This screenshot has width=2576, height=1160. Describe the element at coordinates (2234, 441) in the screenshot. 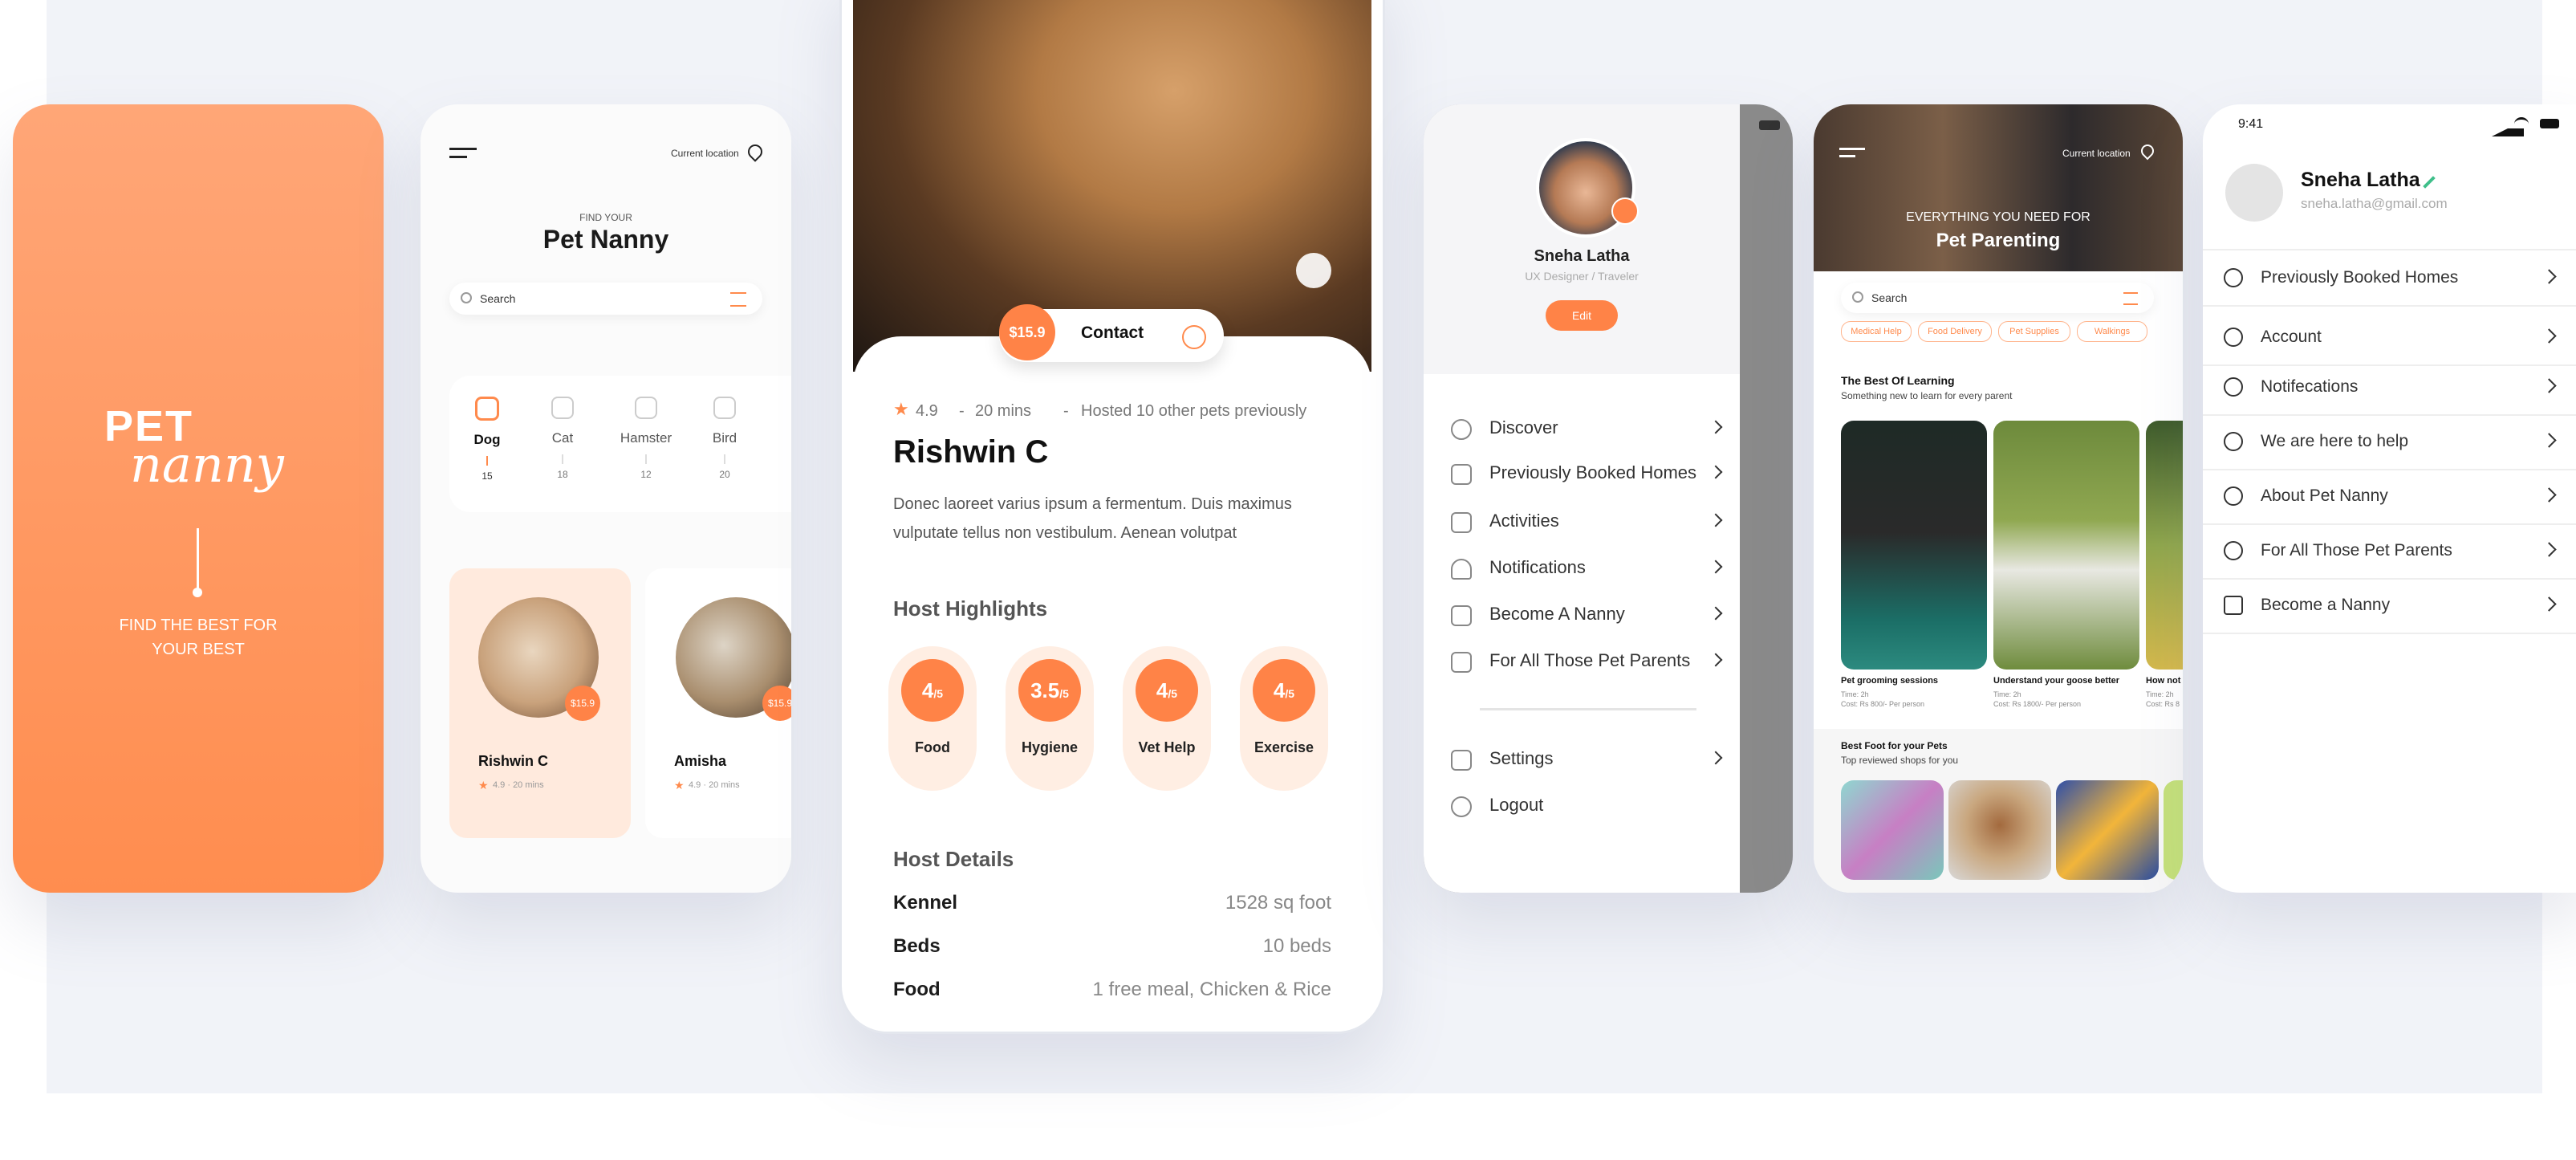

I see `help-icon` at that location.